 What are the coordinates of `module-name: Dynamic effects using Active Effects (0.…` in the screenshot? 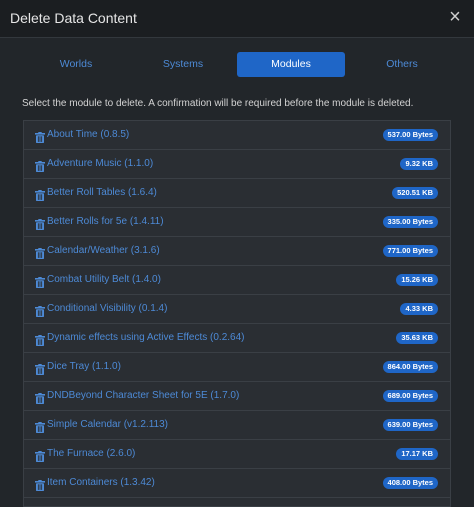 It's located at (146, 337).